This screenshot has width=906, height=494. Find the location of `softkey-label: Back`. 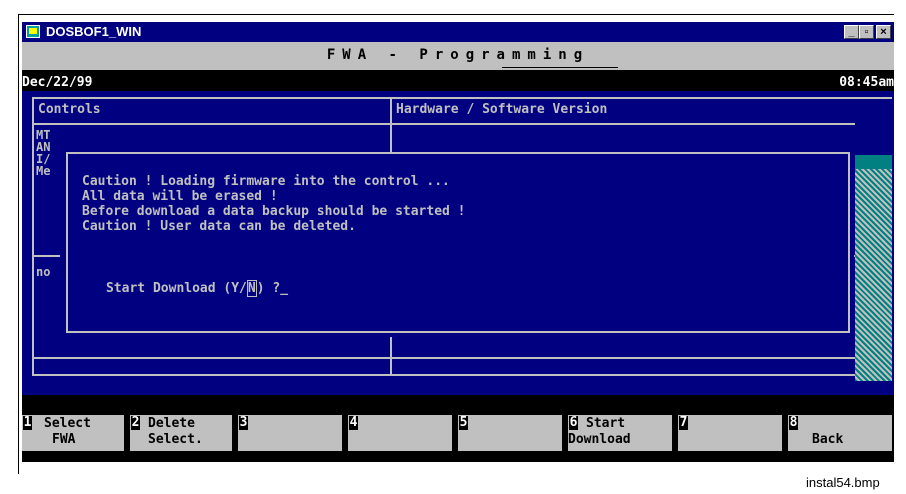

softkey-label: Back is located at coordinates (828, 439).